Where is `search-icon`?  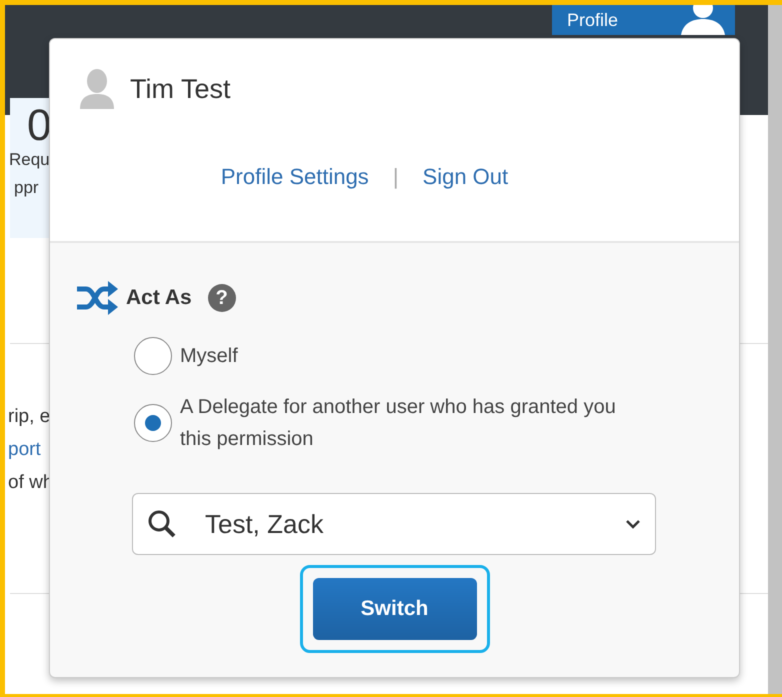
search-icon is located at coordinates (162, 524).